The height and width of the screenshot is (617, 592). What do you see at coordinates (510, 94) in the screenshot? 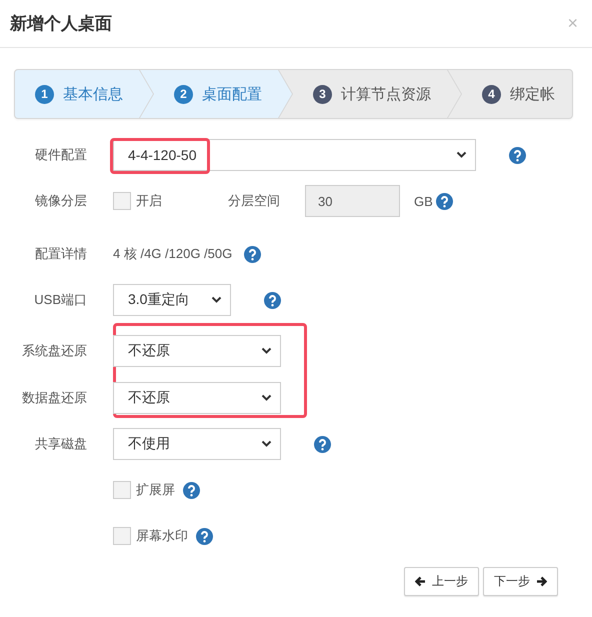
I see `wizard-step: 4 绑定帐` at bounding box center [510, 94].